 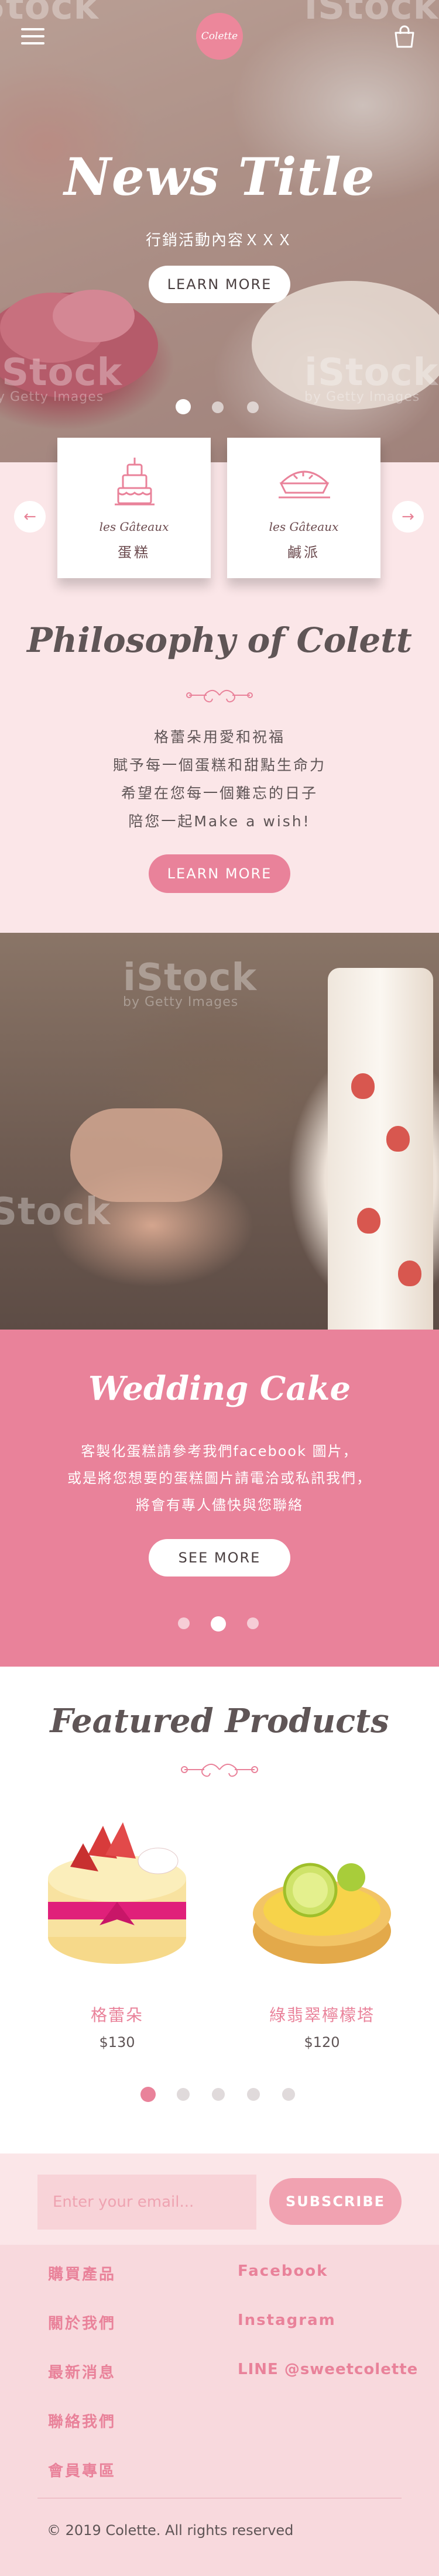 I want to click on wedding-line: 客製化蛋糕請參考我們facebook 圖片，, so click(x=220, y=1451).